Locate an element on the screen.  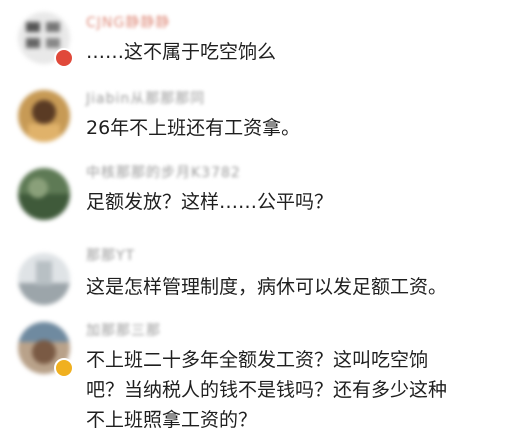
comment-author-name: 加那那三那 is located at coordinates (123, 330).